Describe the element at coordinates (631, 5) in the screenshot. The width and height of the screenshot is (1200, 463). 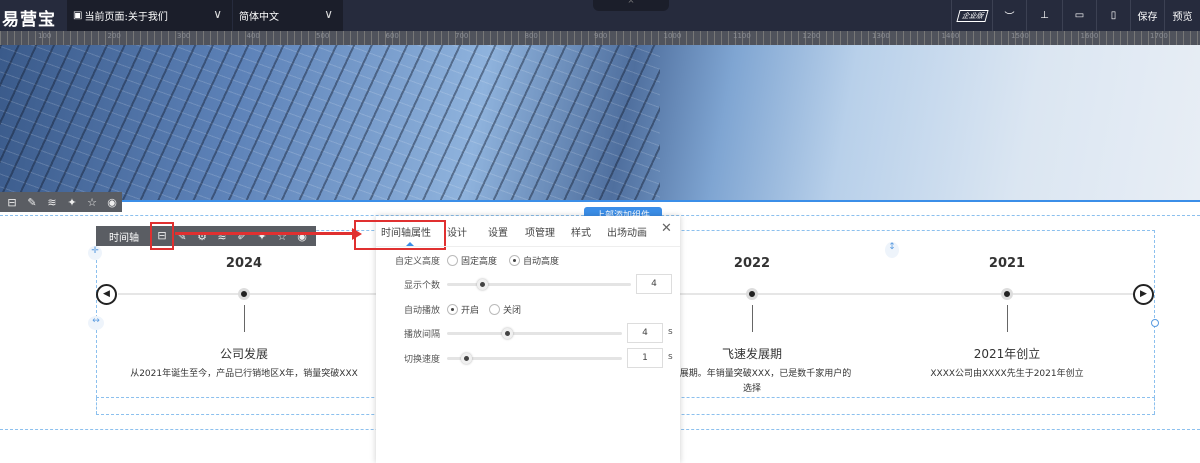
I see `collapse-toolbar-button: ^` at that location.